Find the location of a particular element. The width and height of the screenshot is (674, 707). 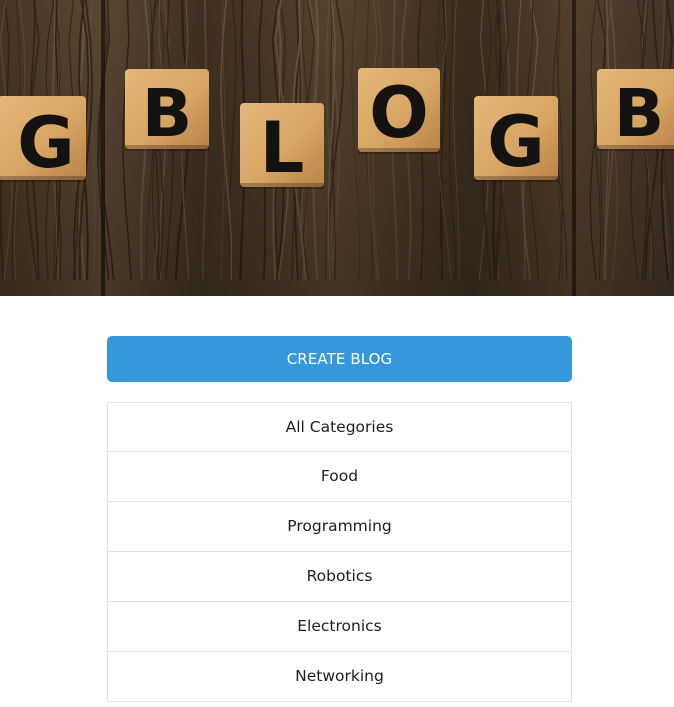

letter-cube-g1: G is located at coordinates (43, 140).